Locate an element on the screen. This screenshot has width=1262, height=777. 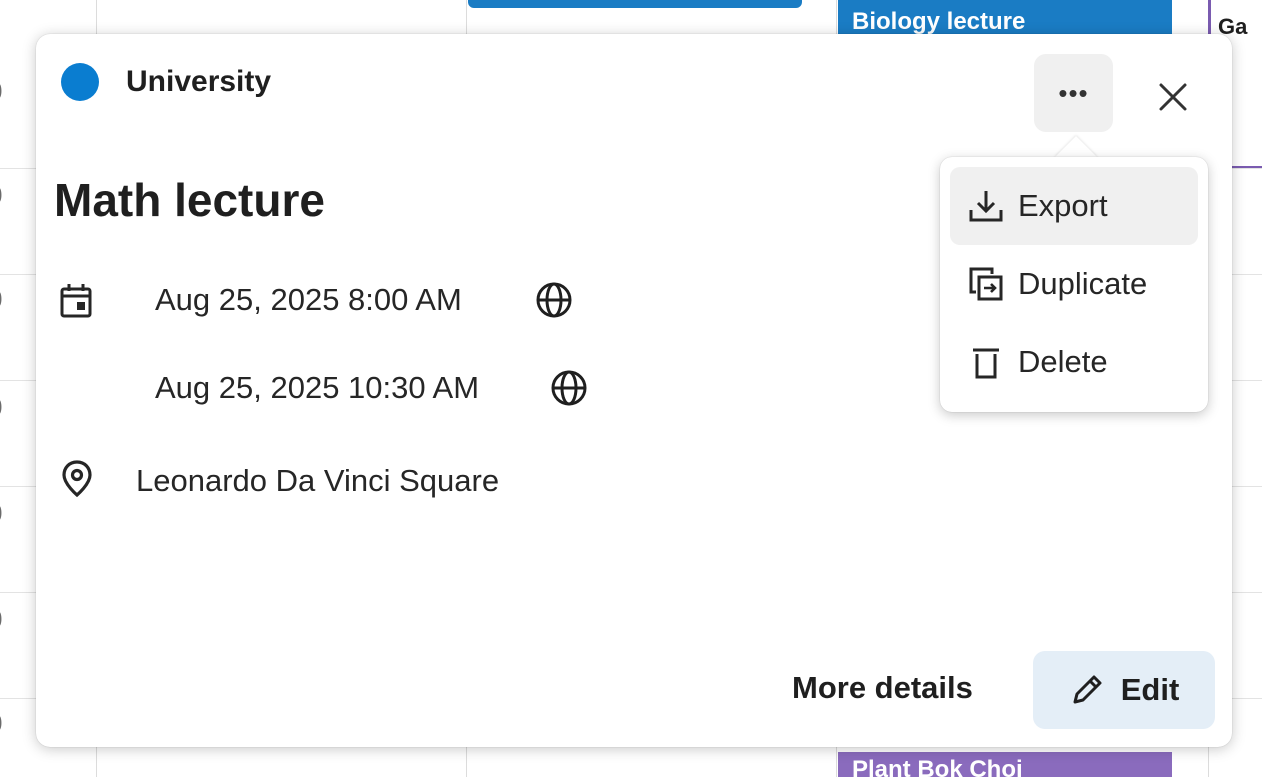
background-event is located at coordinates (635, 4).